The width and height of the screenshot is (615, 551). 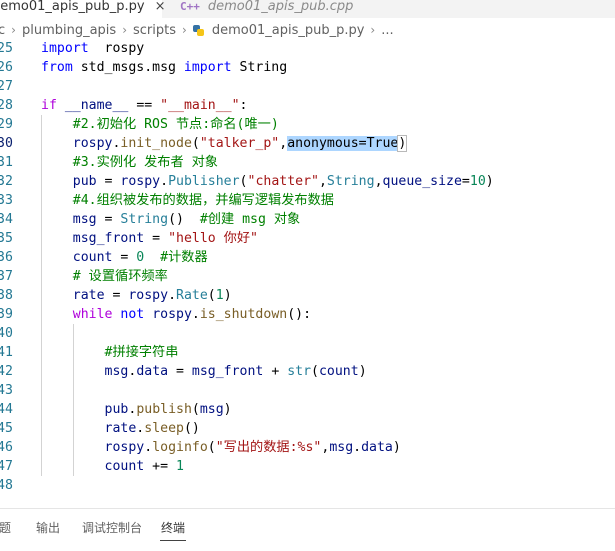 What do you see at coordinates (198, 30) in the screenshot?
I see `python-file-icon` at bounding box center [198, 30].